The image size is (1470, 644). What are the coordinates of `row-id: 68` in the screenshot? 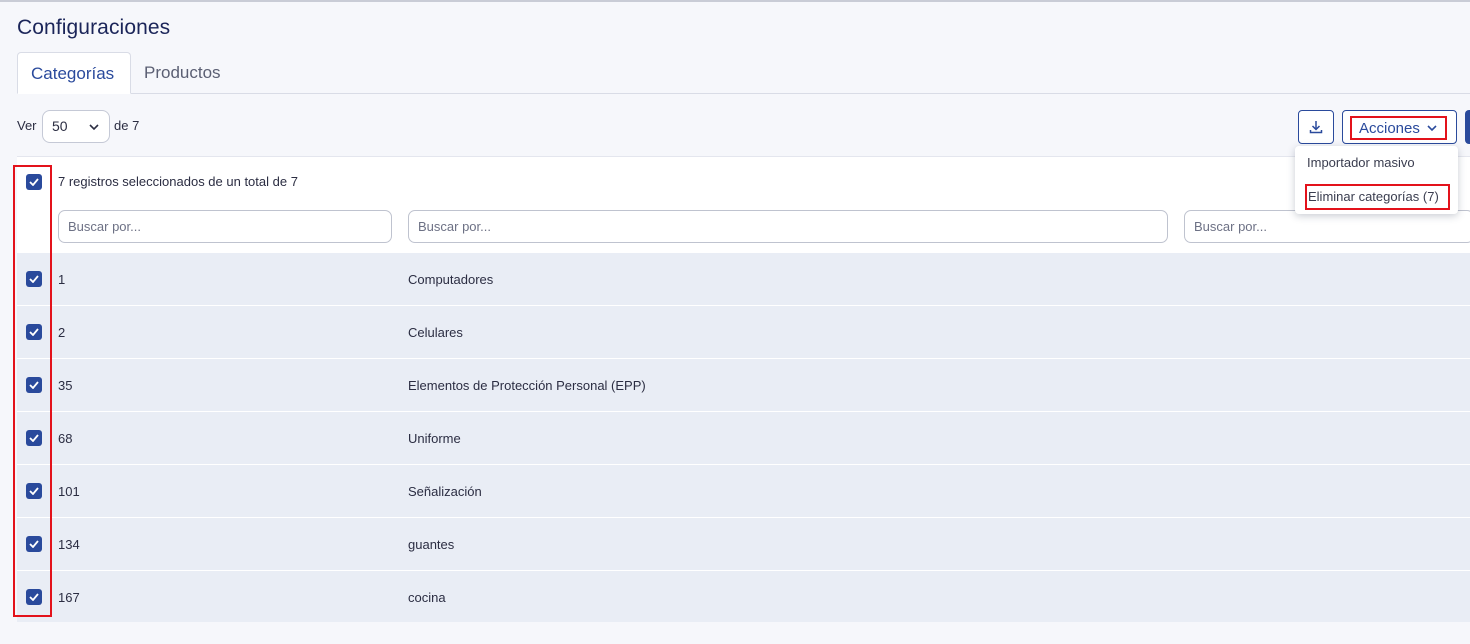 It's located at (65, 438).